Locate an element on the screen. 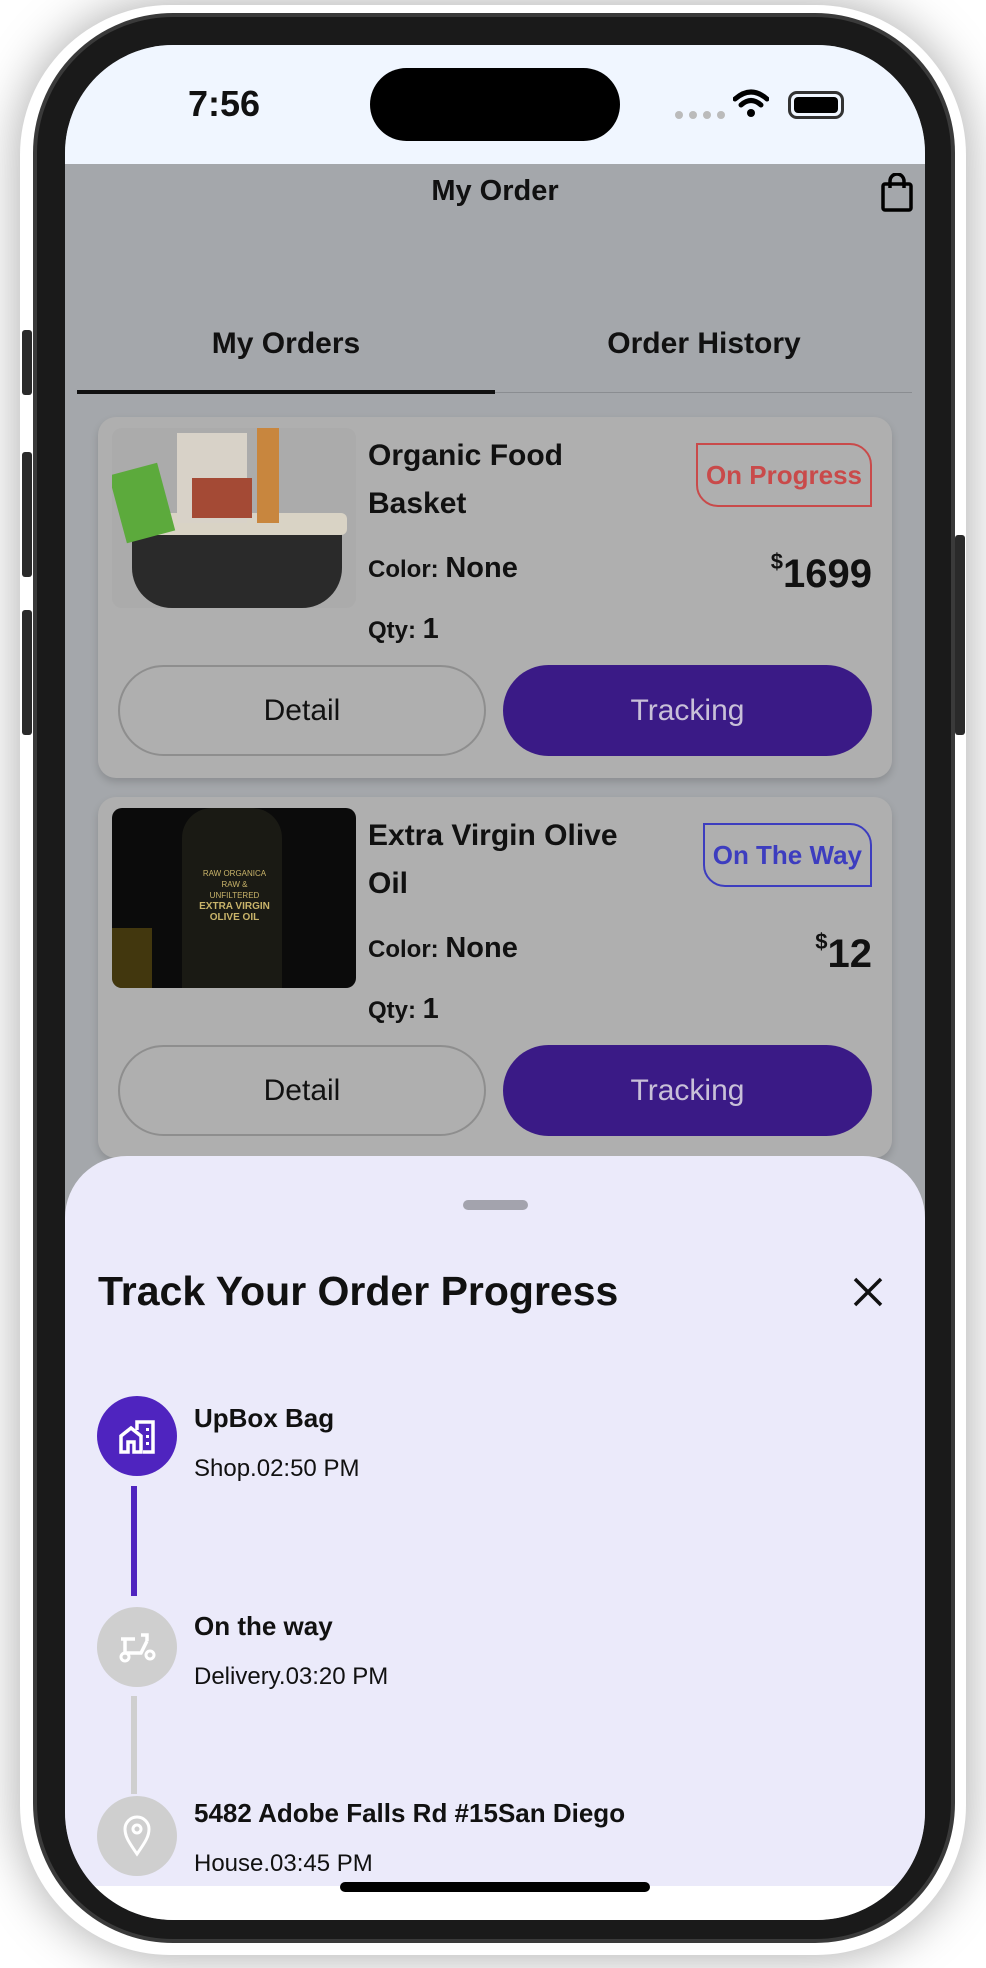 The image size is (986, 1968). mute-switch is located at coordinates (27, 362).